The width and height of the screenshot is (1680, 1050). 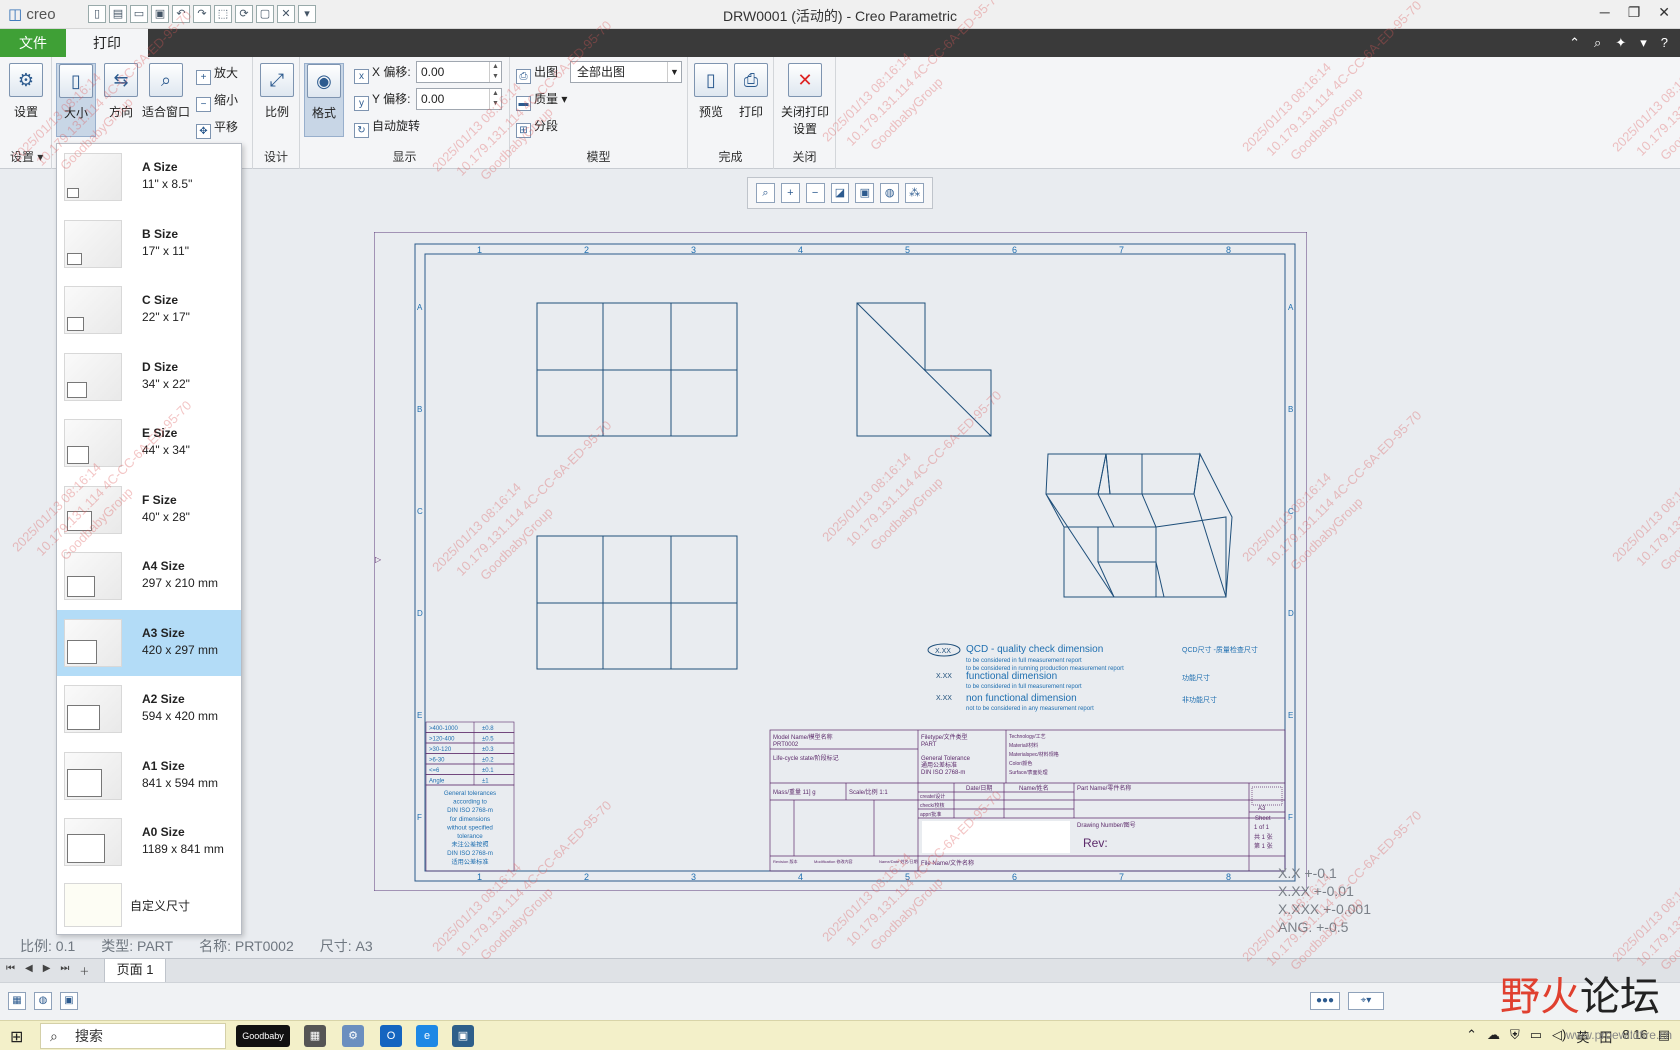 I want to click on network-icon: ▭, so click(x=1536, y=1036).